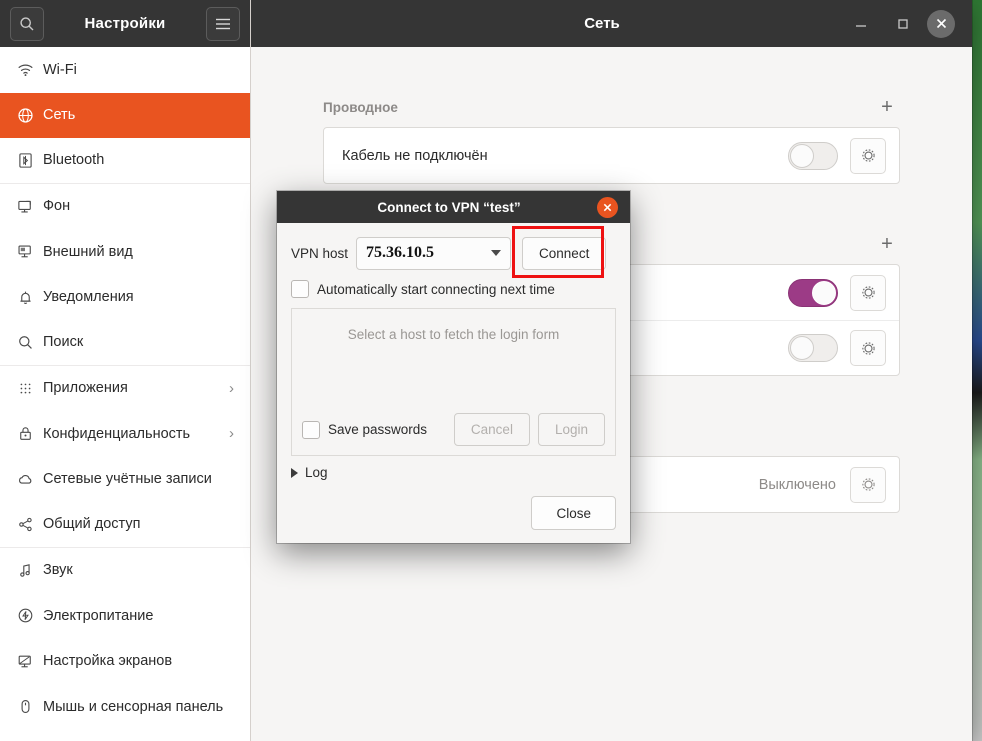 The image size is (982, 741). Describe the element at coordinates (125, 343) in the screenshot. I see `sidebar-item-7: Поиск` at that location.